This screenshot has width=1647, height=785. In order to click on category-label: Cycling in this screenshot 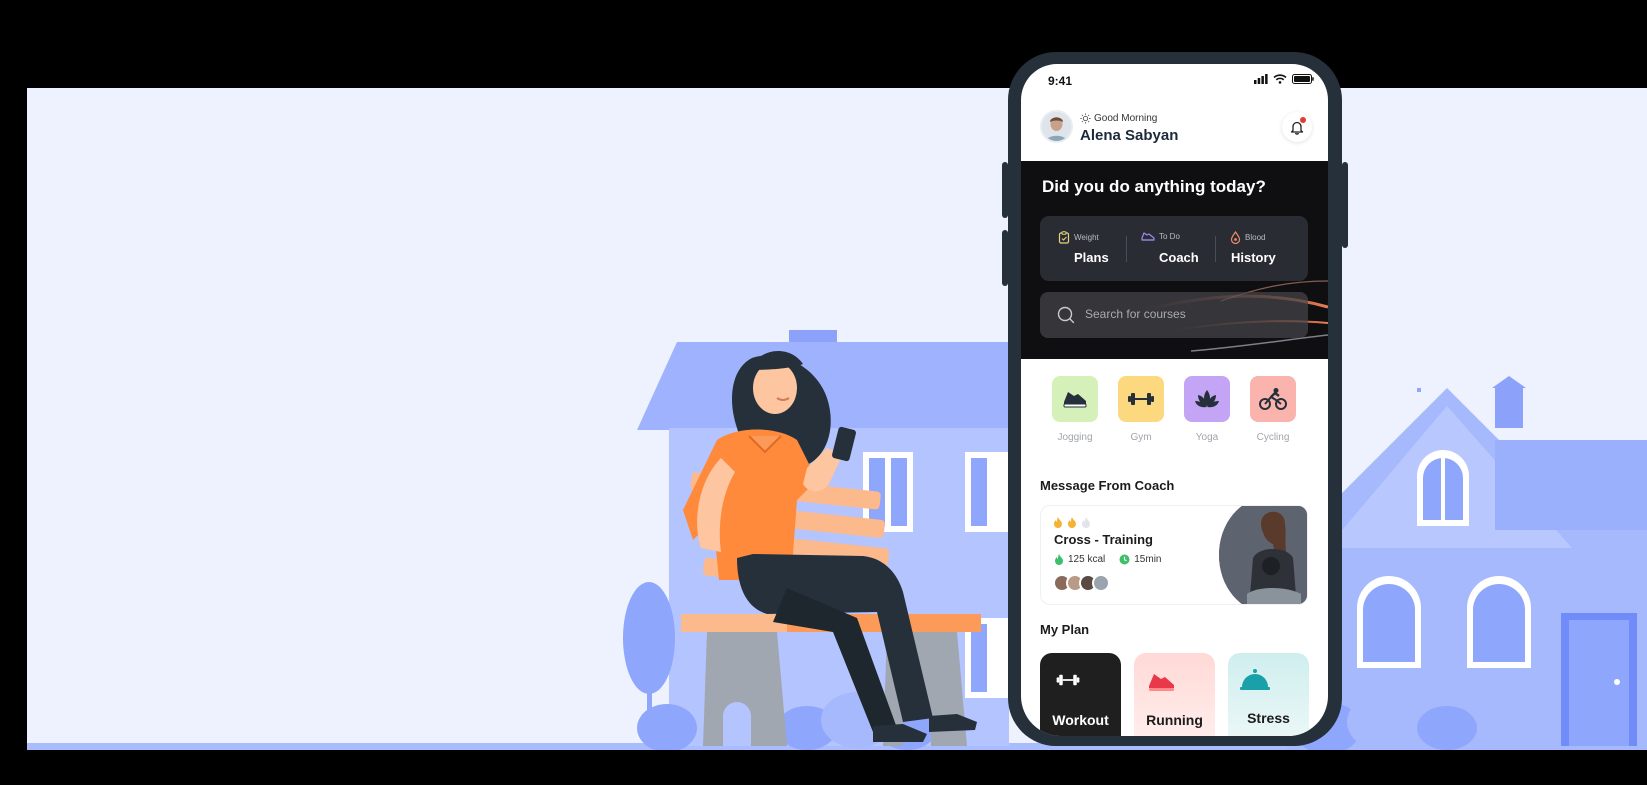, I will do `click(1273, 437)`.